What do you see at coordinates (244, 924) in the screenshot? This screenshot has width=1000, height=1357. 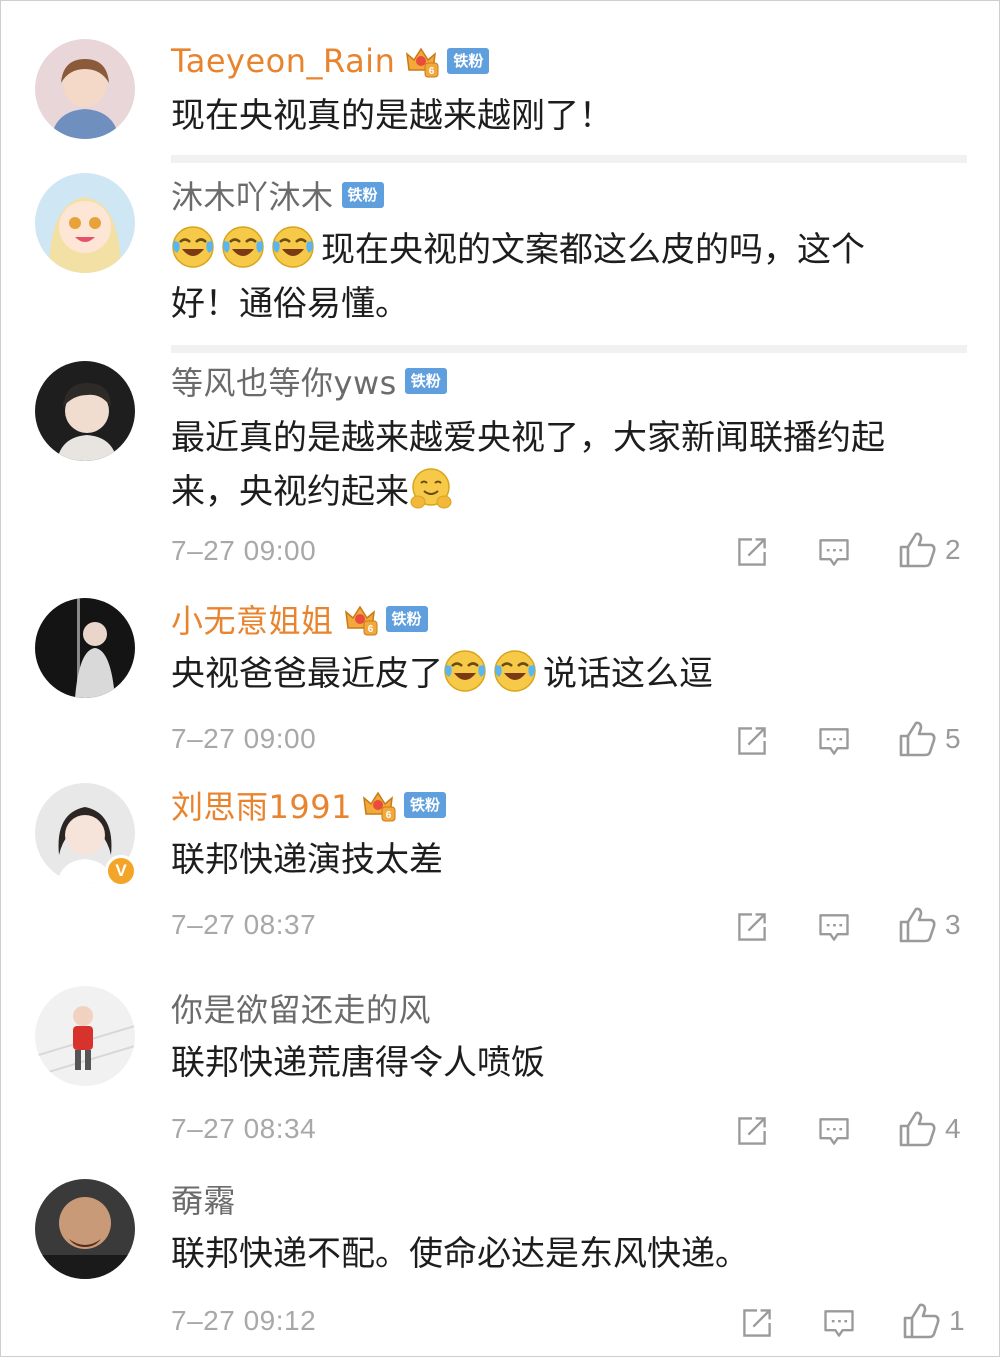 I see `comment-time: 7–27 08:37` at bounding box center [244, 924].